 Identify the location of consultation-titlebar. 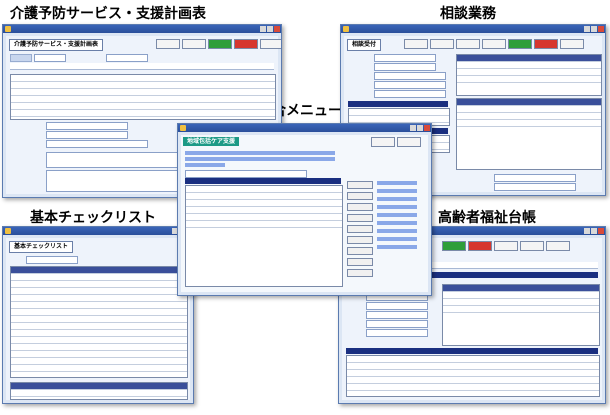
(473, 29).